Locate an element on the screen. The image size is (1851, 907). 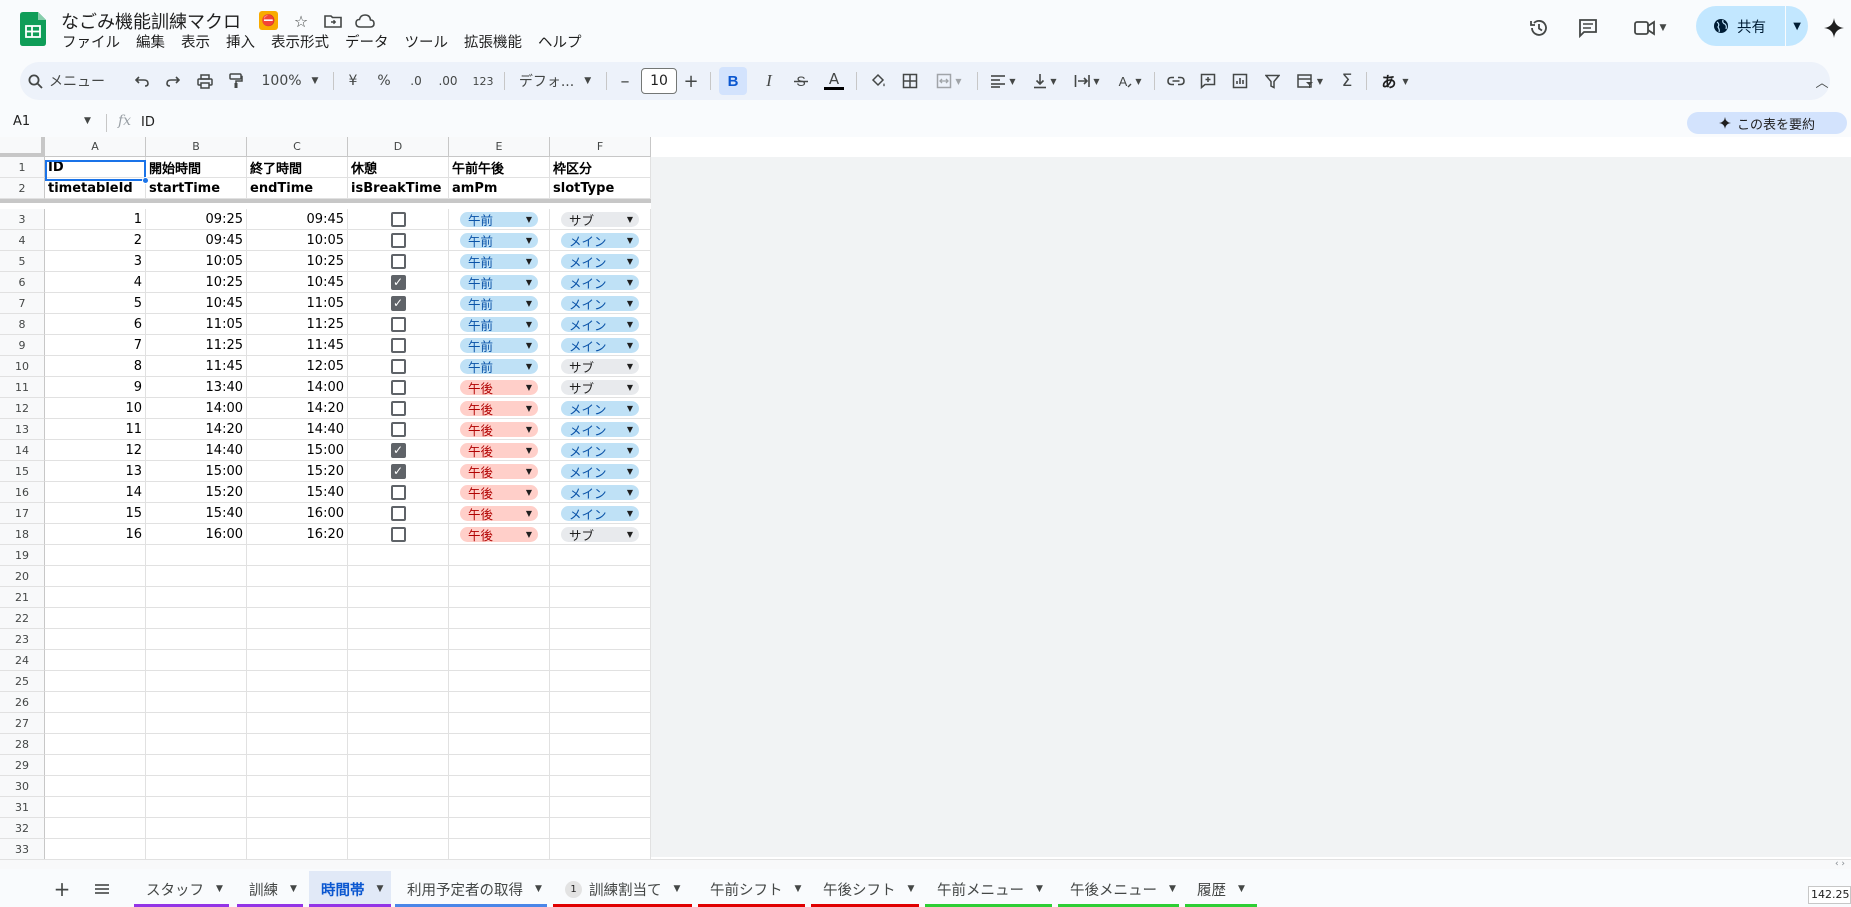
end-time-cell: 09:45 is located at coordinates (297, 219).